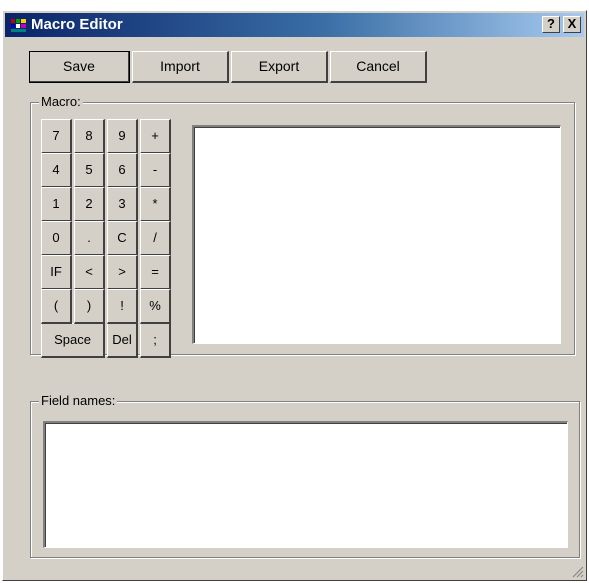 The height and width of the screenshot is (583, 589). I want to click on key-del: Del, so click(122, 340).